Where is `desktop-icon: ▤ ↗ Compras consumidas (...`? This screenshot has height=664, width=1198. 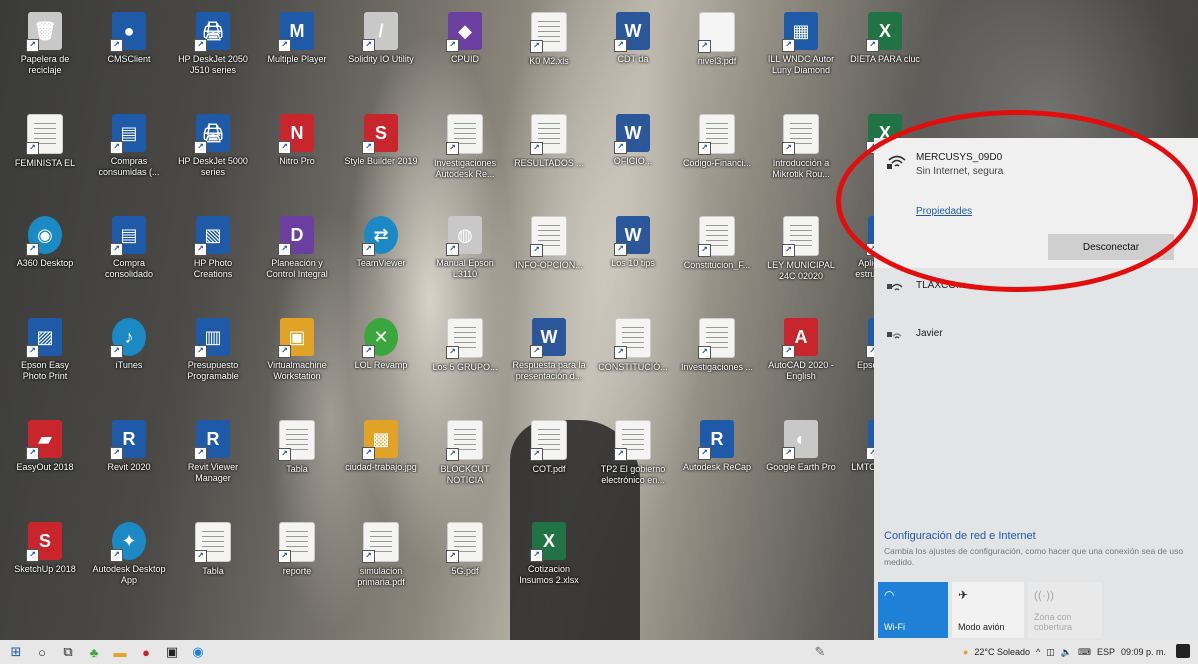
desktop-icon: ▤ ↗ Compras consumidas (... is located at coordinates (129, 152).